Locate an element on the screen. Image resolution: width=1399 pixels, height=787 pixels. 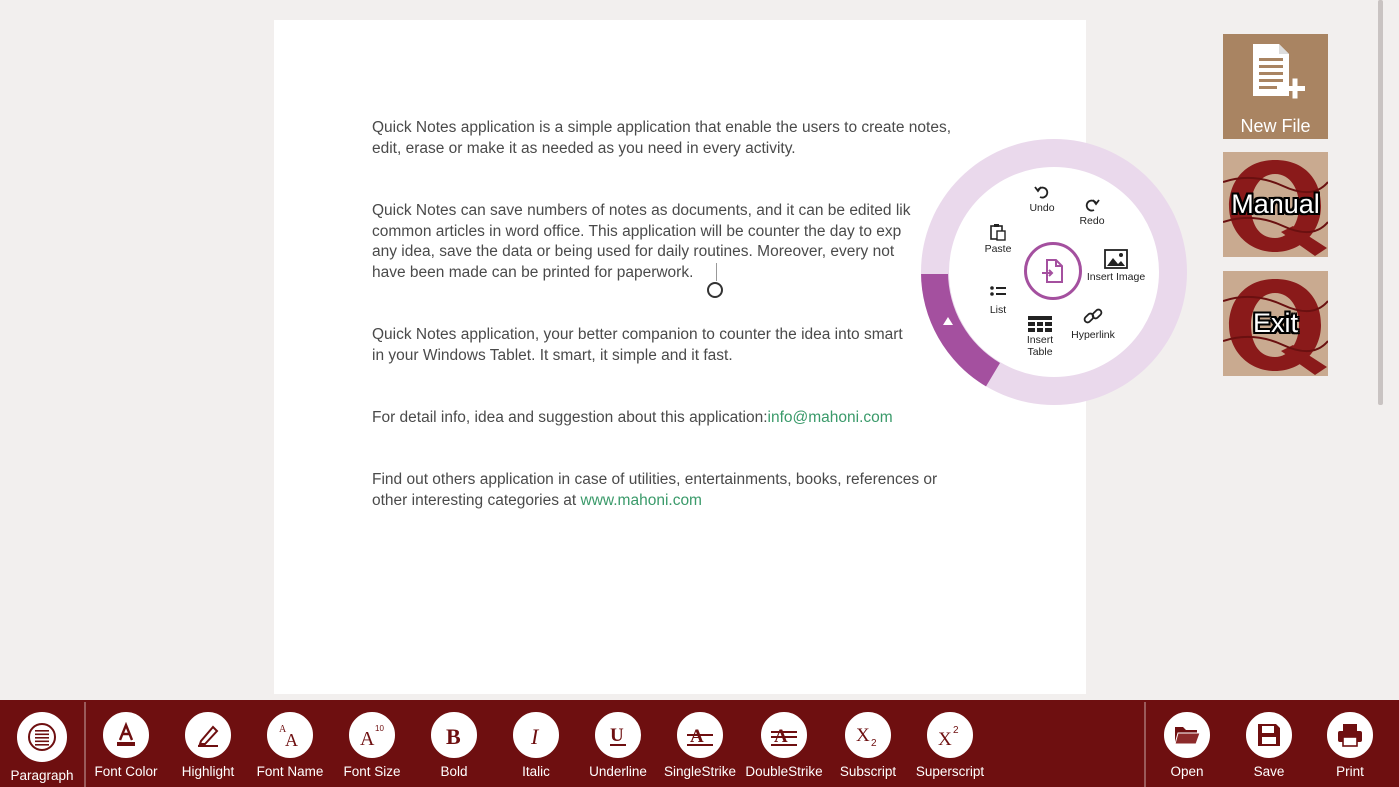
floppy-icon is located at coordinates (1269, 735).